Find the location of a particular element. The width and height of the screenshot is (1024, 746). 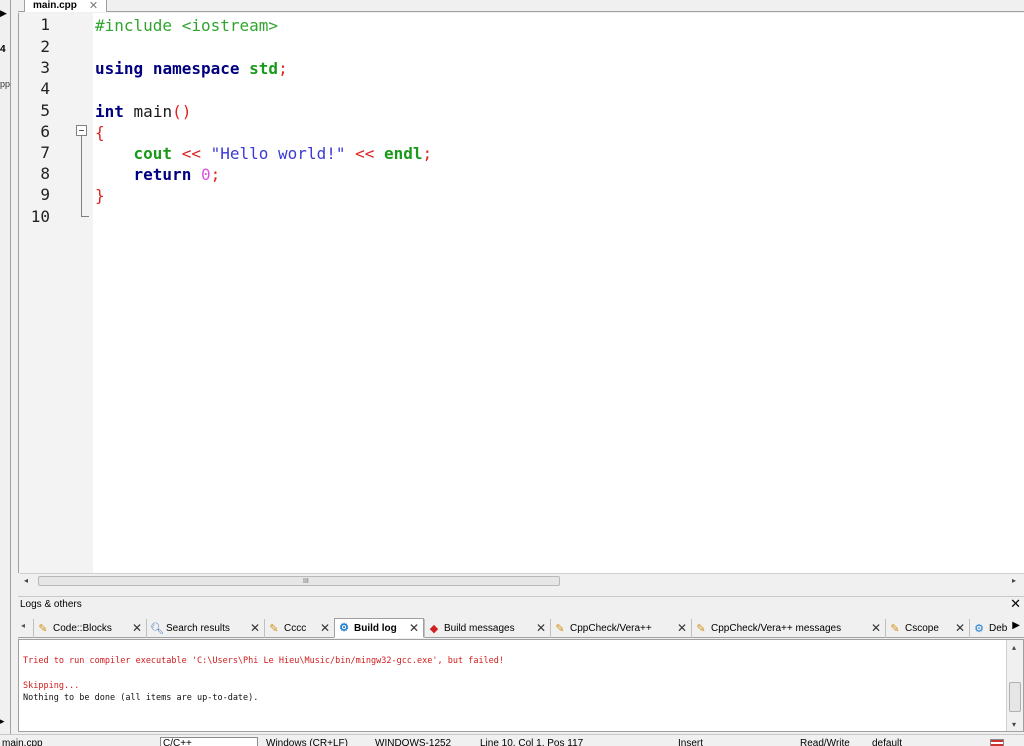

status-position: Line 10, Col 1, Pos 117 is located at coordinates (532, 742).